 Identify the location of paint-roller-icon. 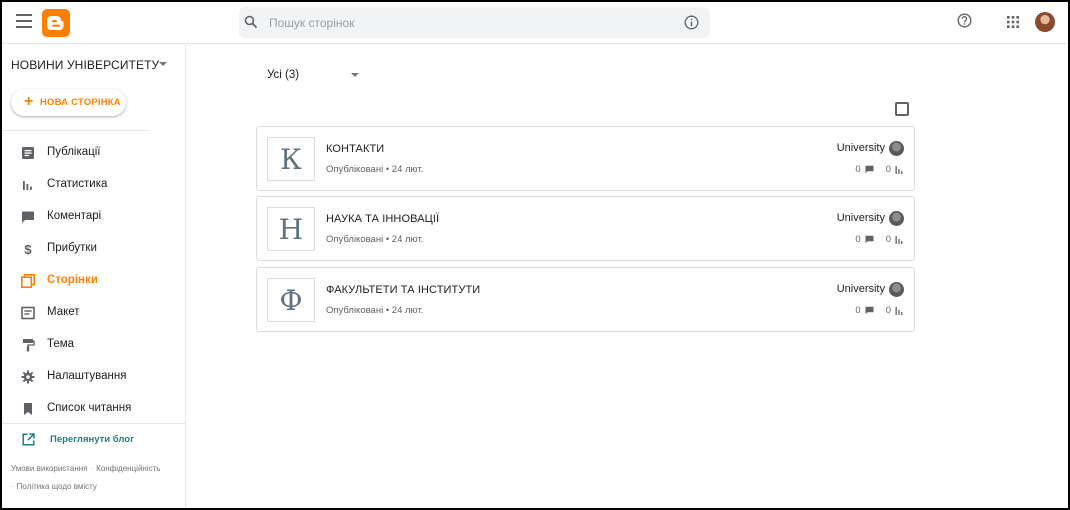
(29, 345).